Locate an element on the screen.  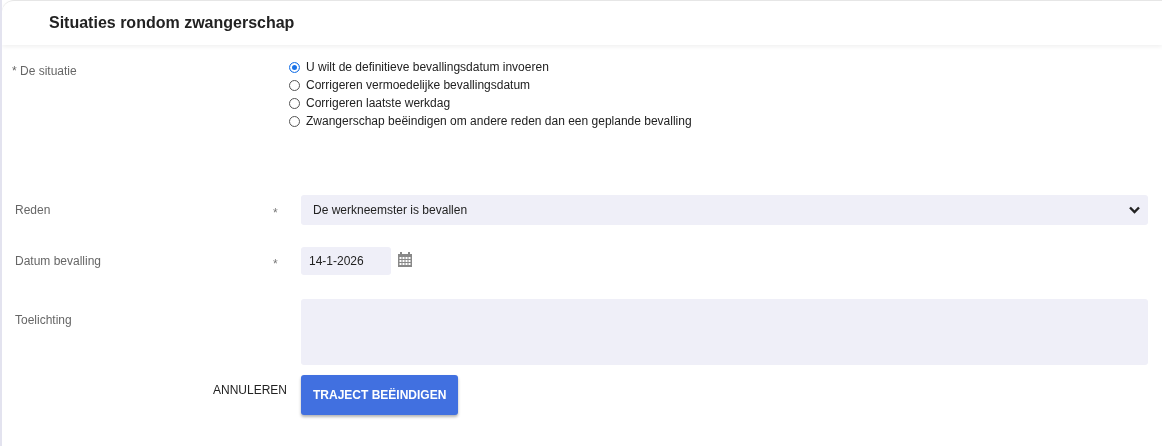
field-label: Reden is located at coordinates (33, 210).